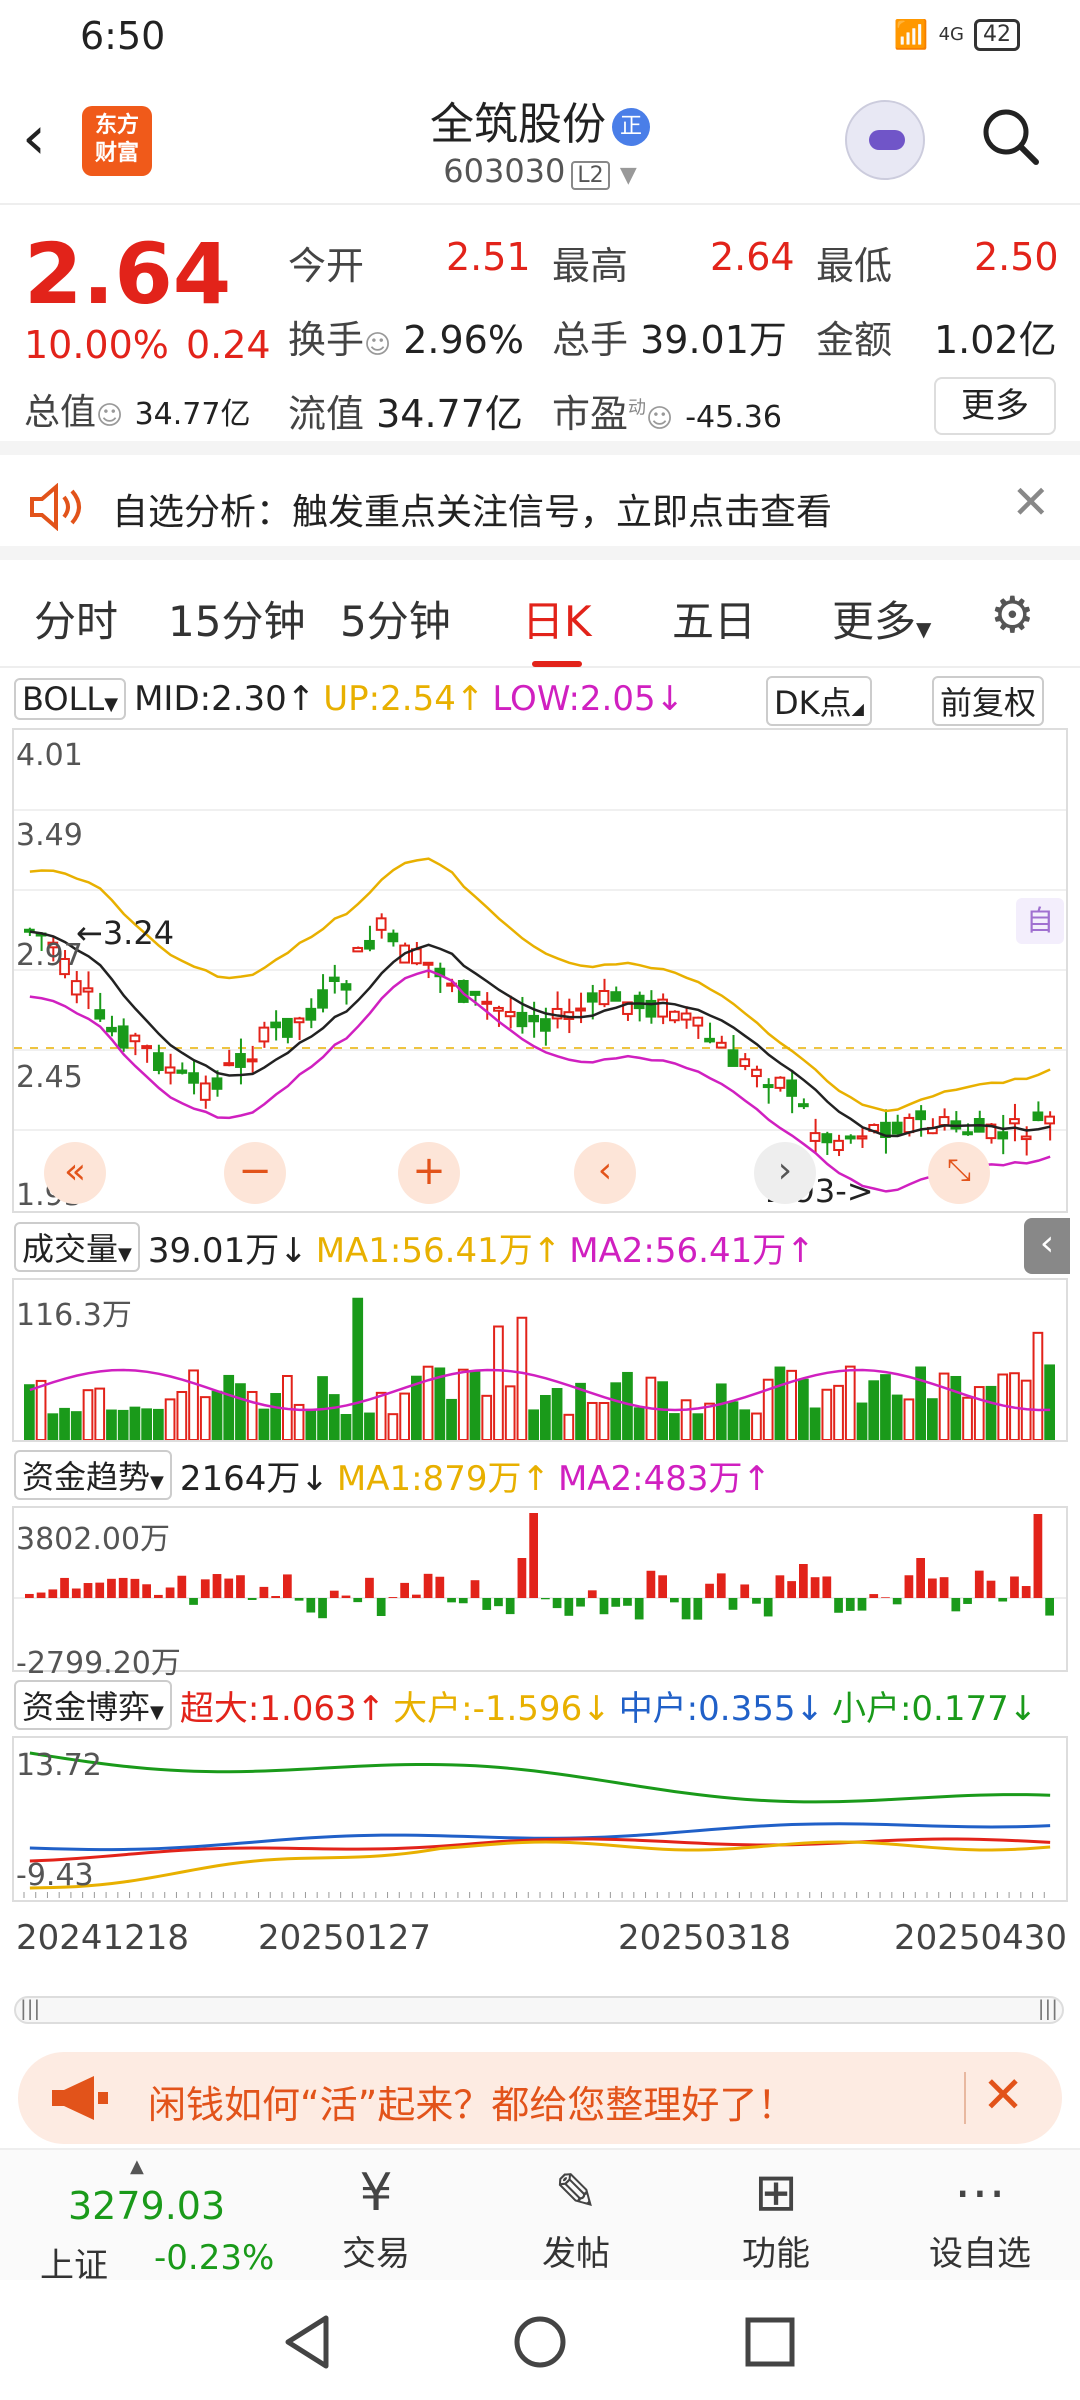 The image size is (1080, 2400). Describe the element at coordinates (980, 2217) in the screenshot. I see `add-watchlist-button: ⋯ 设自选` at that location.